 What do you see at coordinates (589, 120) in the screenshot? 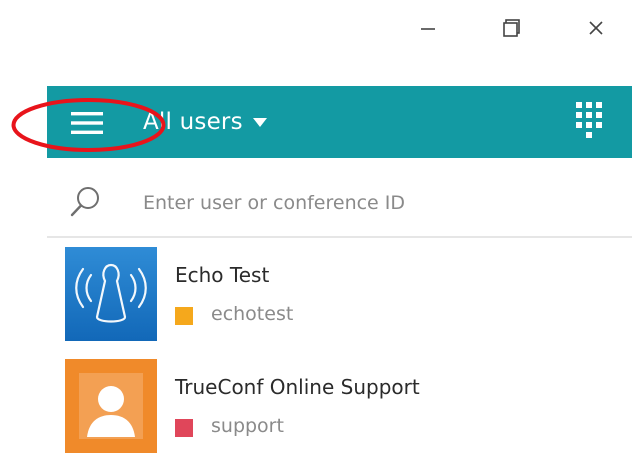
I see `dialpad-icon` at bounding box center [589, 120].